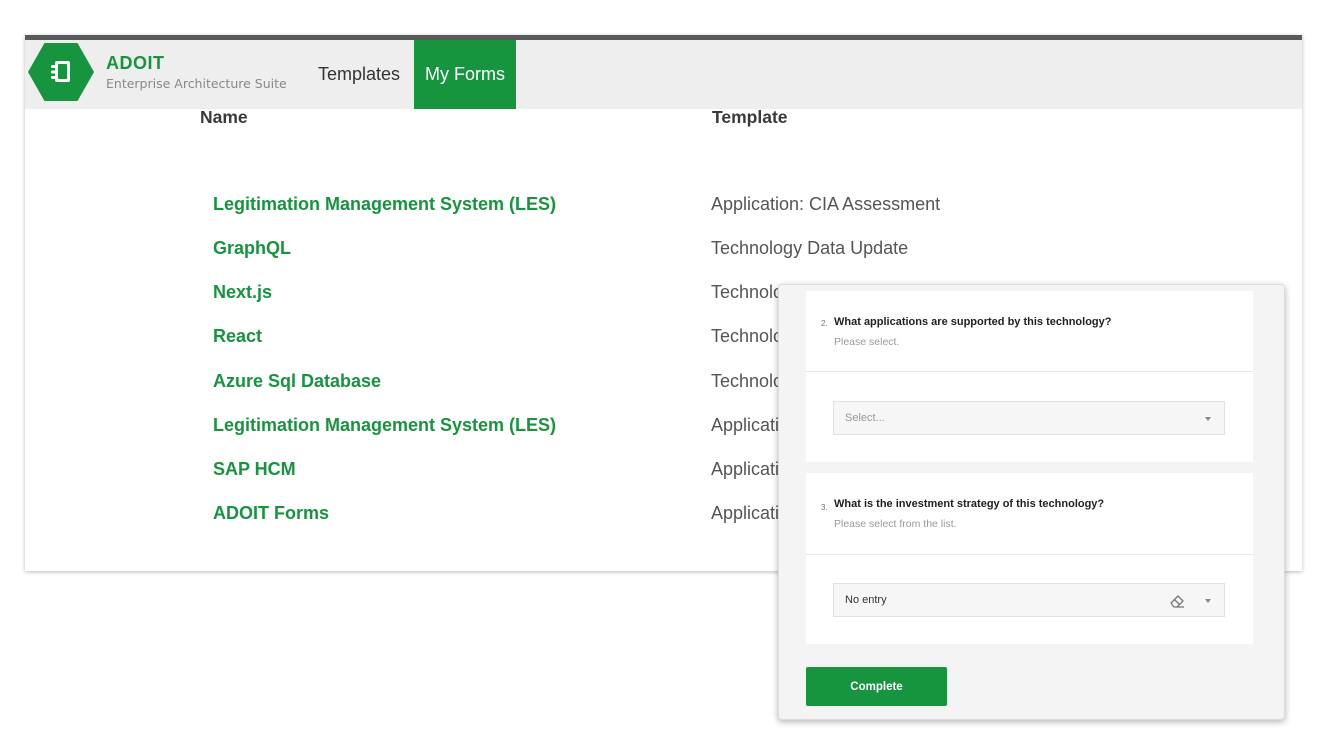 This screenshot has width=1328, height=746. Describe the element at coordinates (810, 248) in the screenshot. I see `form-template-cell: Technology Data Update` at that location.